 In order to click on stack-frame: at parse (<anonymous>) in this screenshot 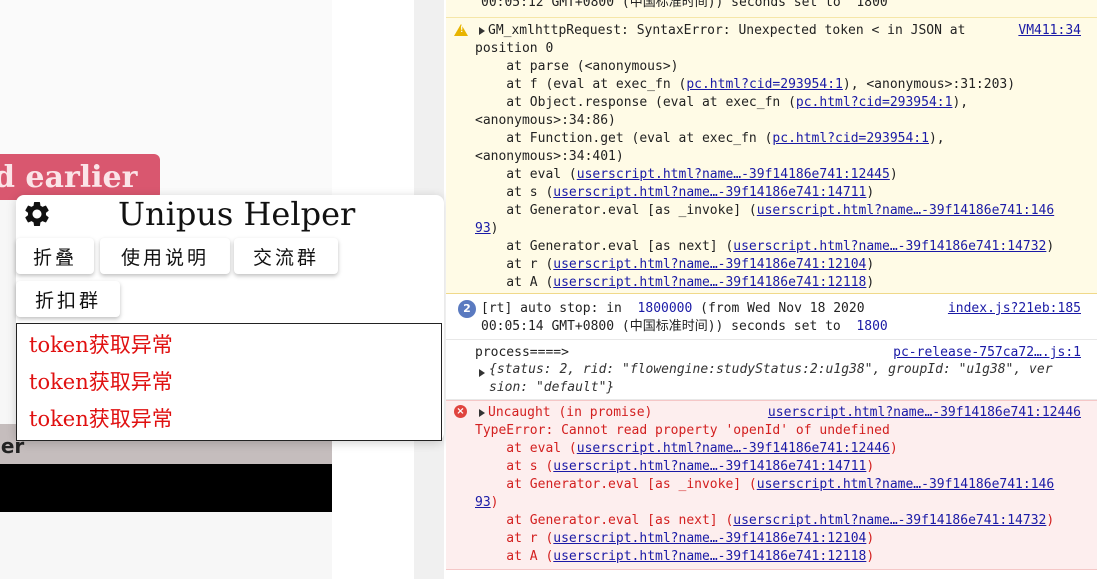, I will do `click(577, 66)`.